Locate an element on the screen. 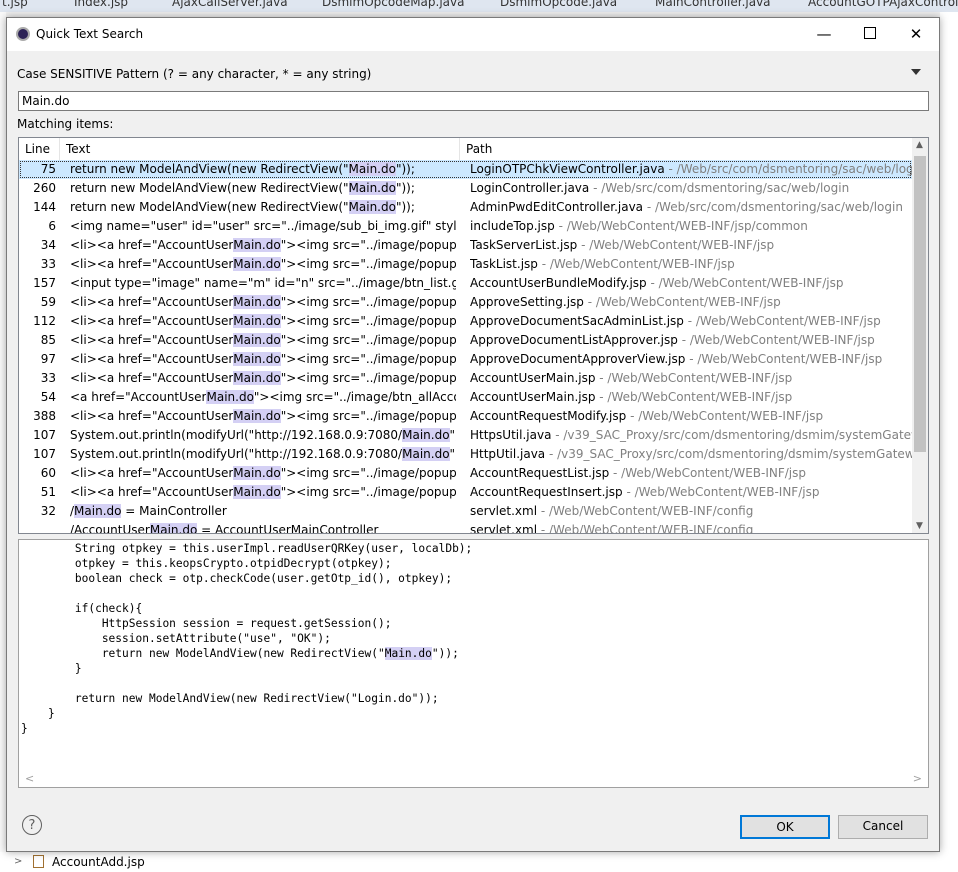  maximize-button is located at coordinates (870, 34).